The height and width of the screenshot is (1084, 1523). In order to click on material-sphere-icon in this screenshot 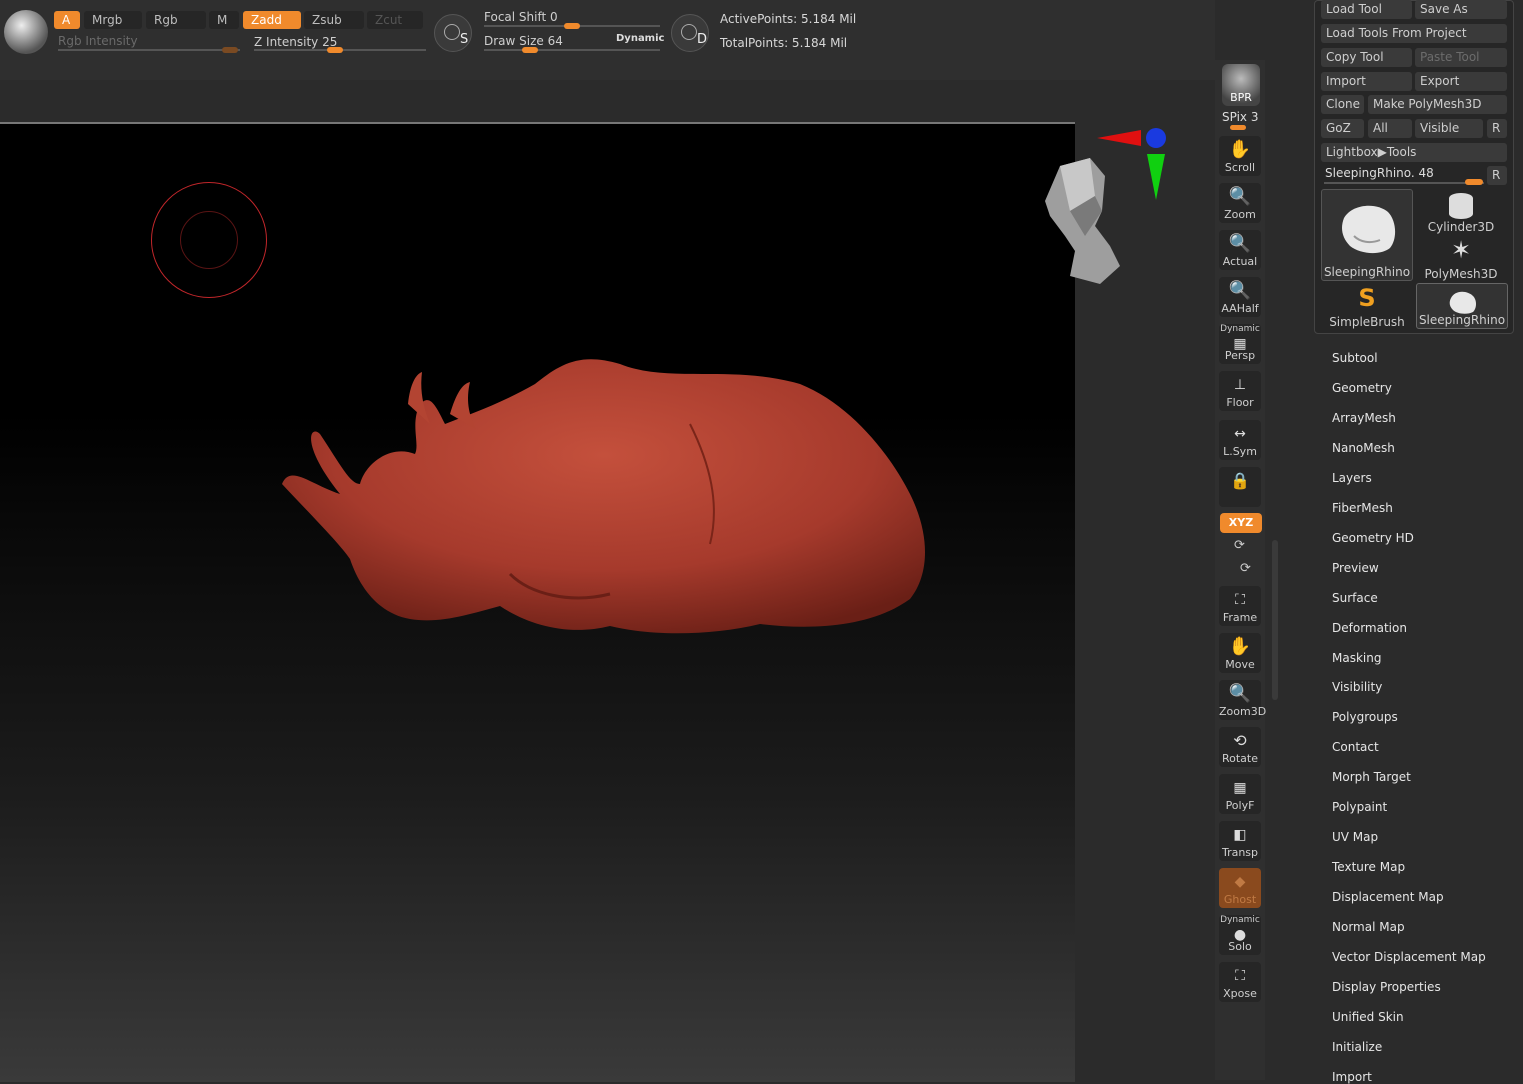, I will do `click(26, 32)`.